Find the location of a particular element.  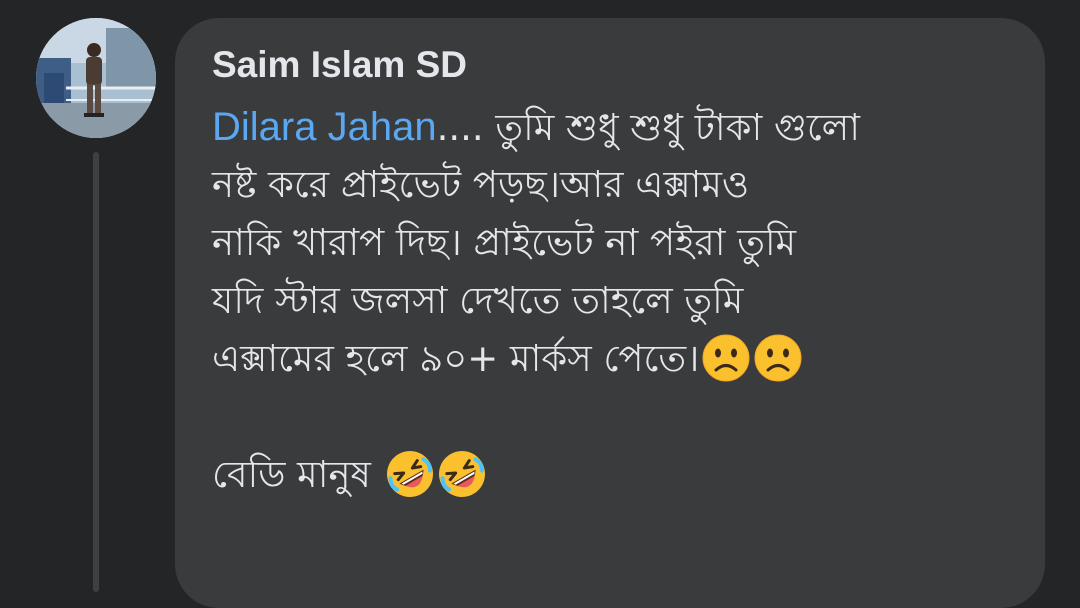

comment-line-5-text: এক্সামের হলে ৯০+ মার্কস পেতে। is located at coordinates (456, 358).